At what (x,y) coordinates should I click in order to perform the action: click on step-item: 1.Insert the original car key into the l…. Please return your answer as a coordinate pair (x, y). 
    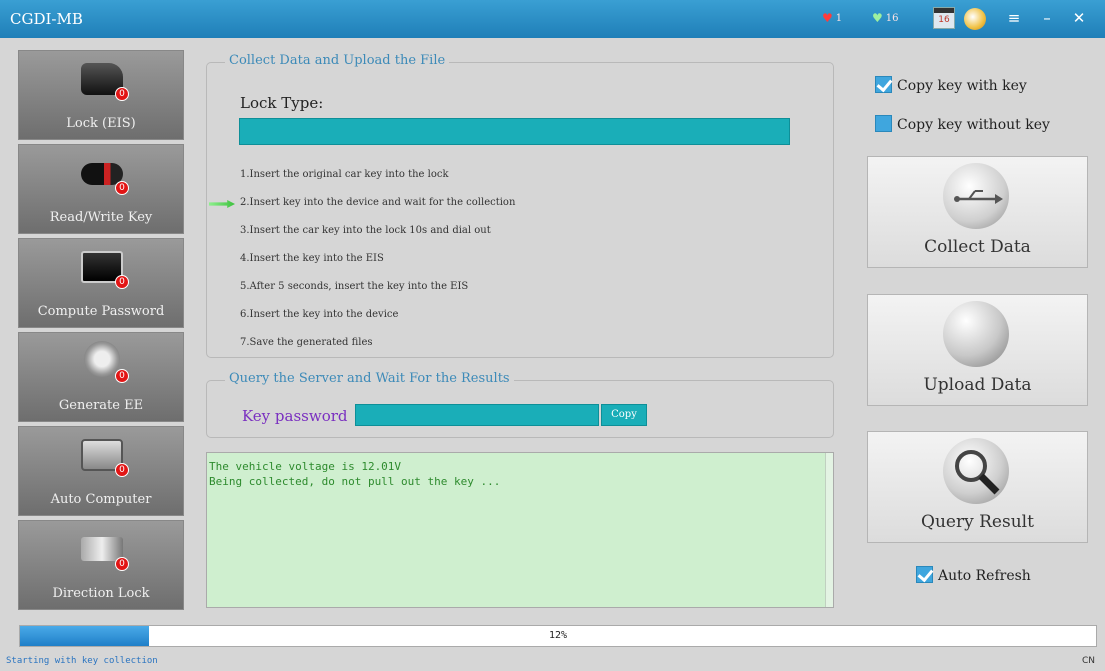
    Looking at the image, I should click on (344, 174).